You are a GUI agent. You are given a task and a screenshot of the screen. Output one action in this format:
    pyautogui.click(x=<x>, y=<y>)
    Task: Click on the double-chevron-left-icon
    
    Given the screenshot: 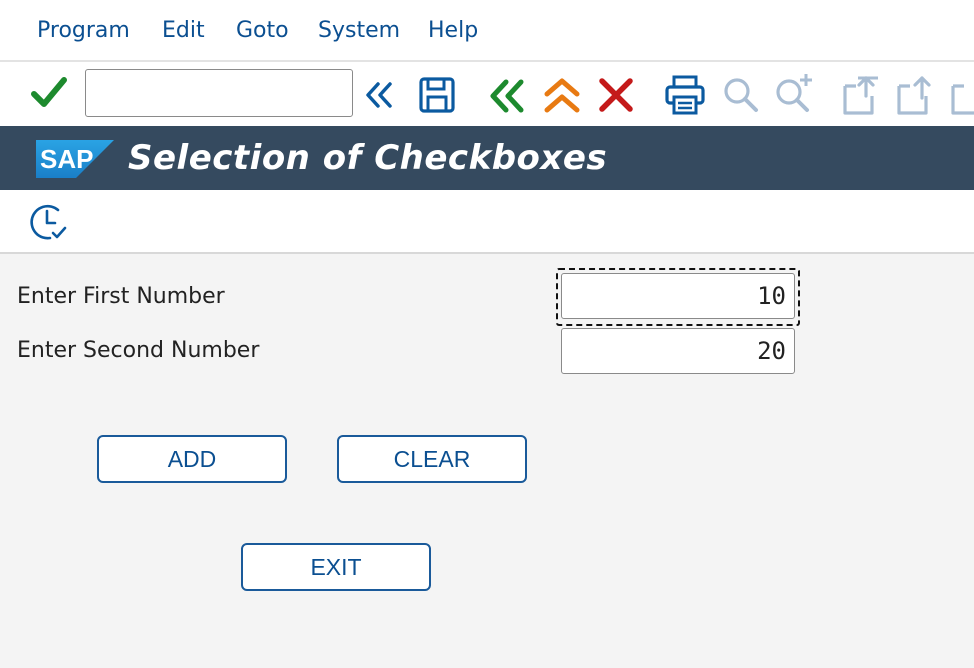 What is the action you would take?
    pyautogui.click(x=379, y=95)
    